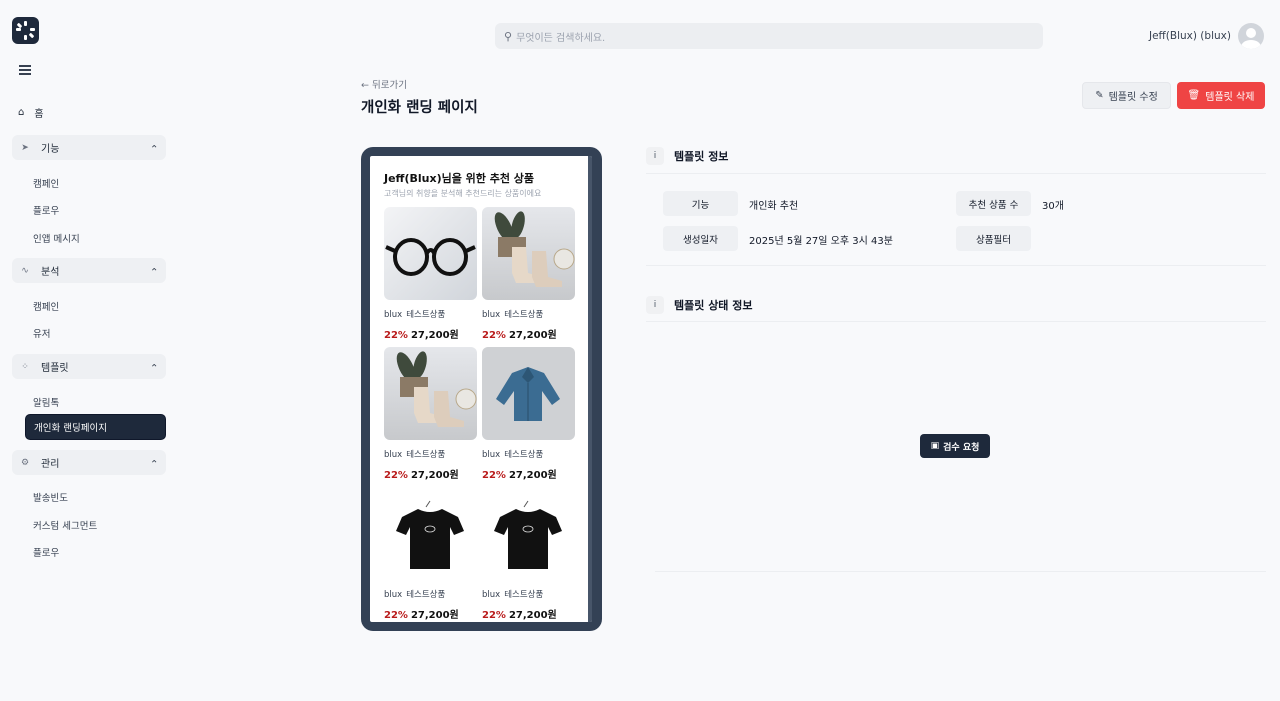 The width and height of the screenshot is (1280, 701). I want to click on sidebar-item-analytics-campaign: 캠페인, so click(46, 306).